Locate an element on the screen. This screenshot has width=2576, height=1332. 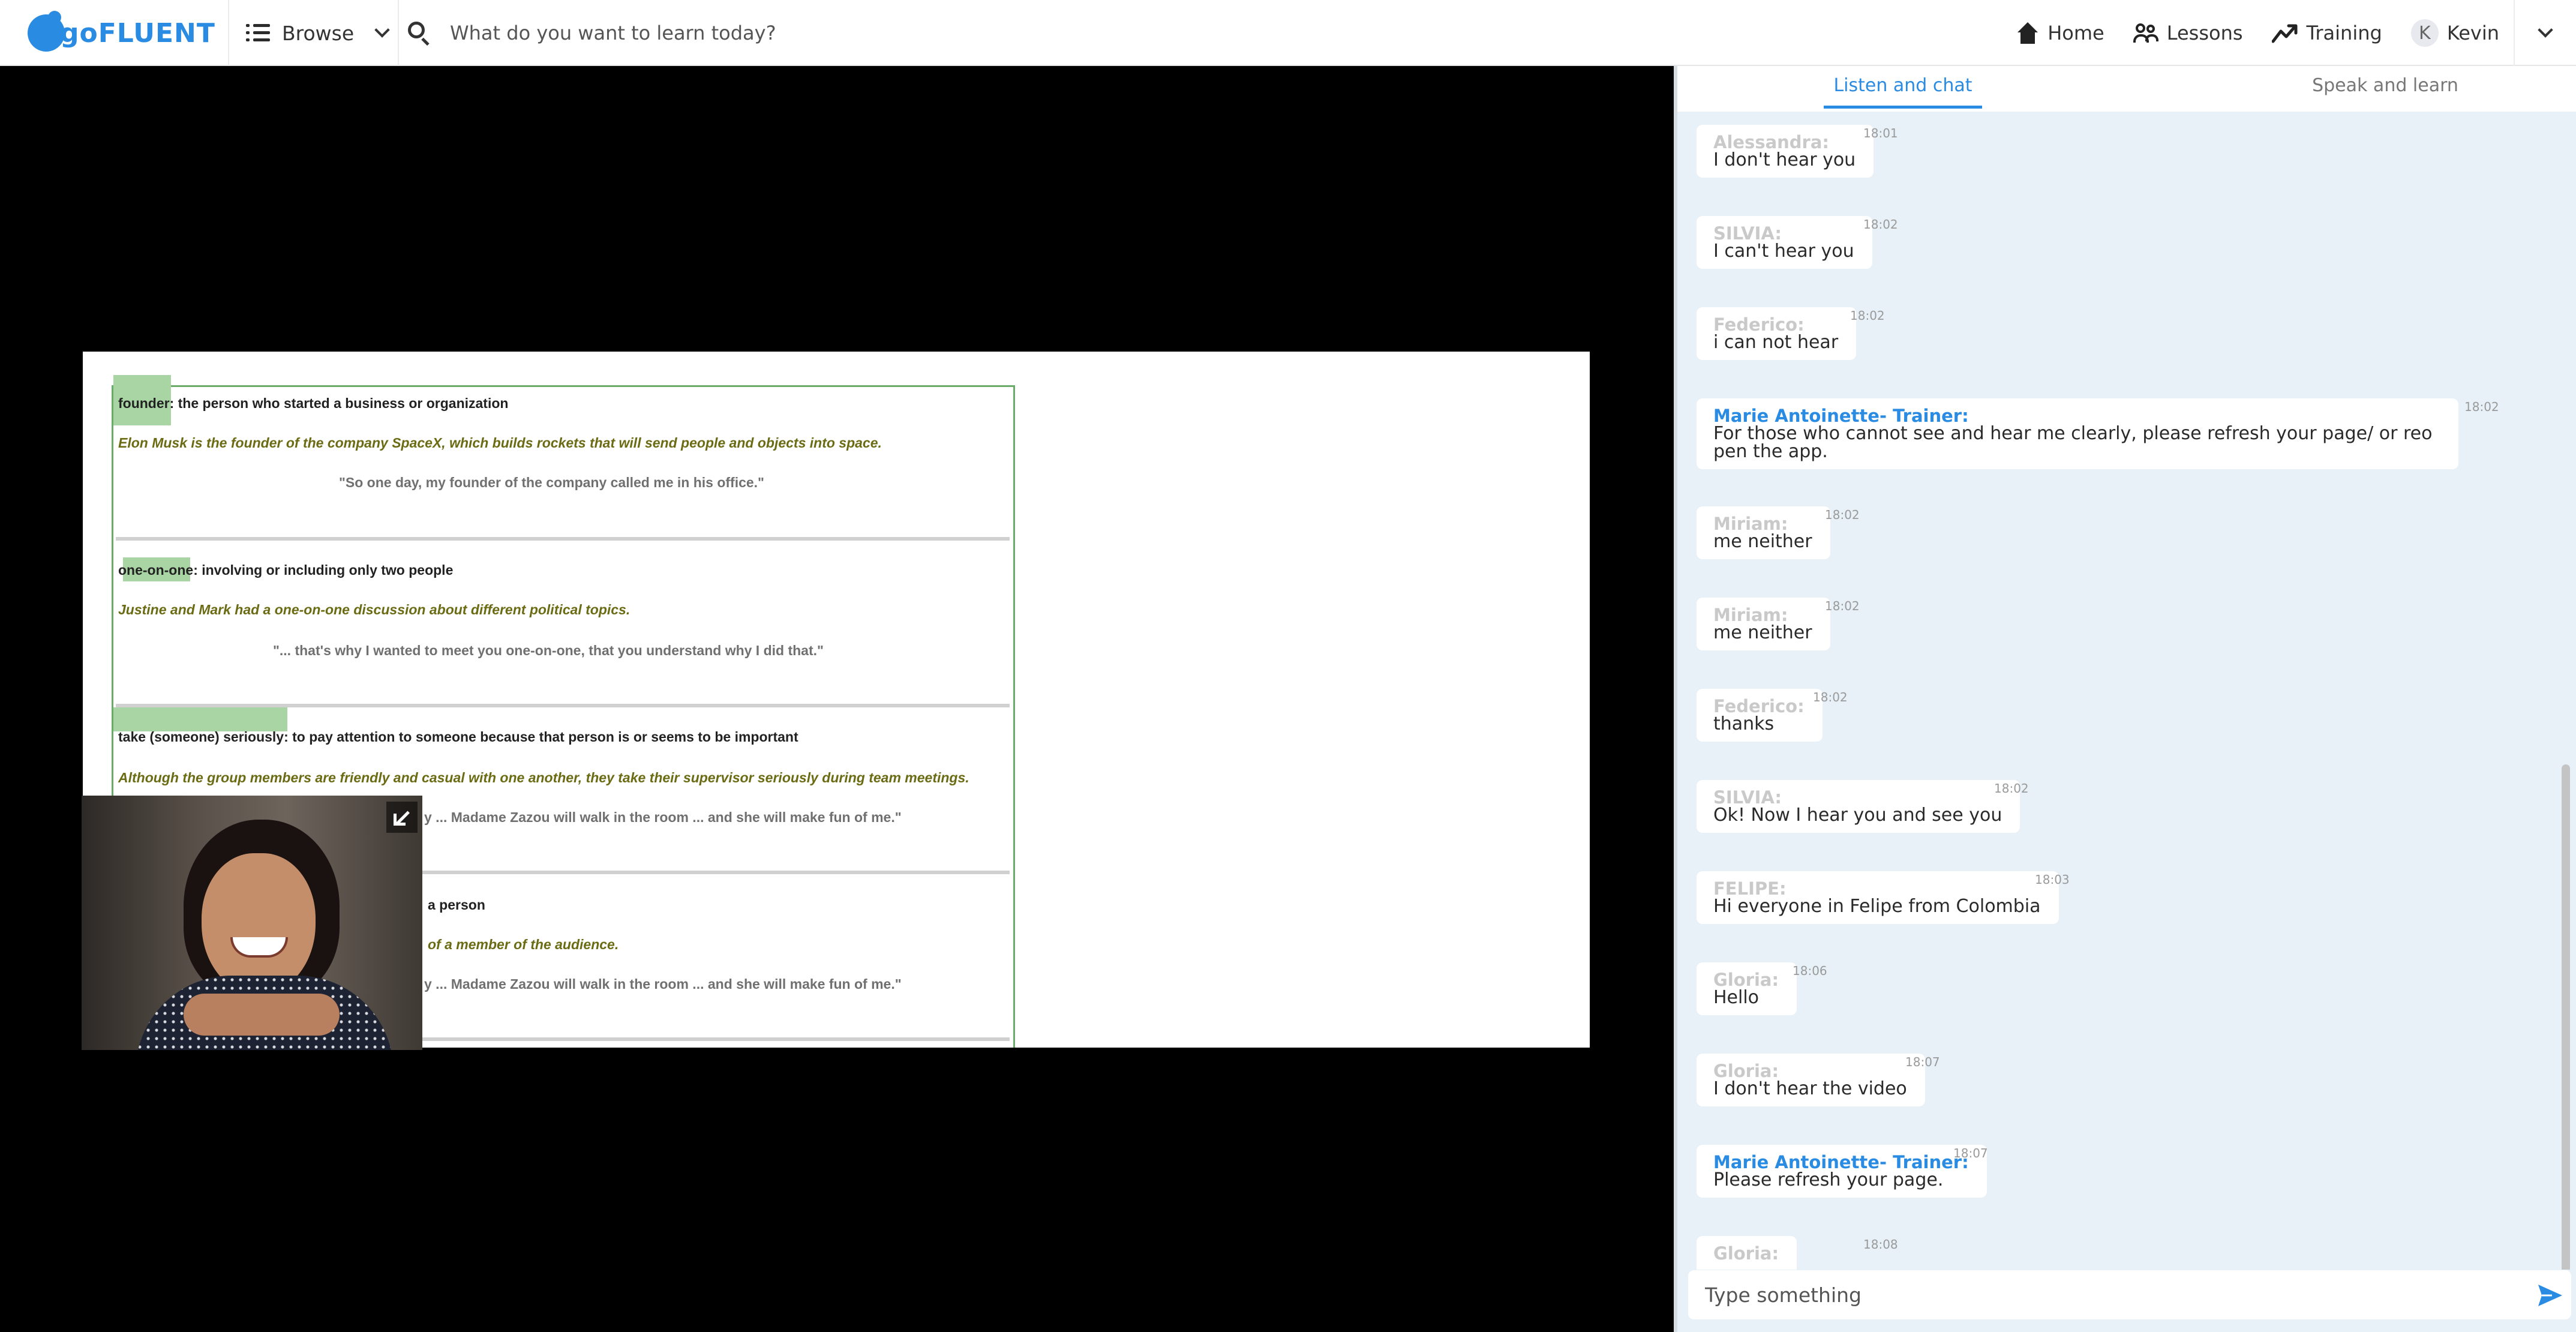
chat-message: Alessandra: I don't hear you 18:01 is located at coordinates (1797, 151).